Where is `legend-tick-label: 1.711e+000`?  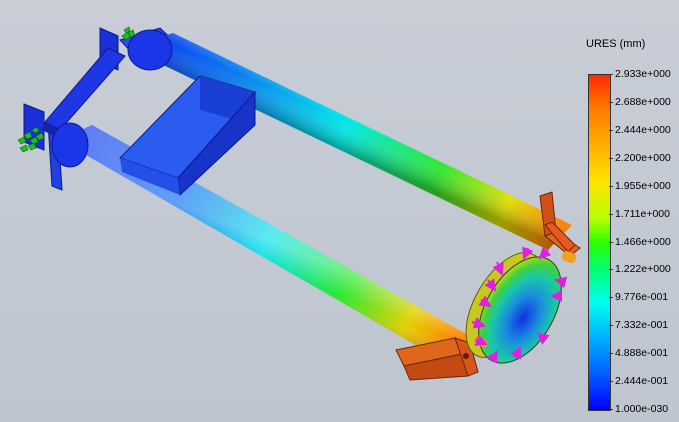
legend-tick-label: 1.711e+000 is located at coordinates (642, 213).